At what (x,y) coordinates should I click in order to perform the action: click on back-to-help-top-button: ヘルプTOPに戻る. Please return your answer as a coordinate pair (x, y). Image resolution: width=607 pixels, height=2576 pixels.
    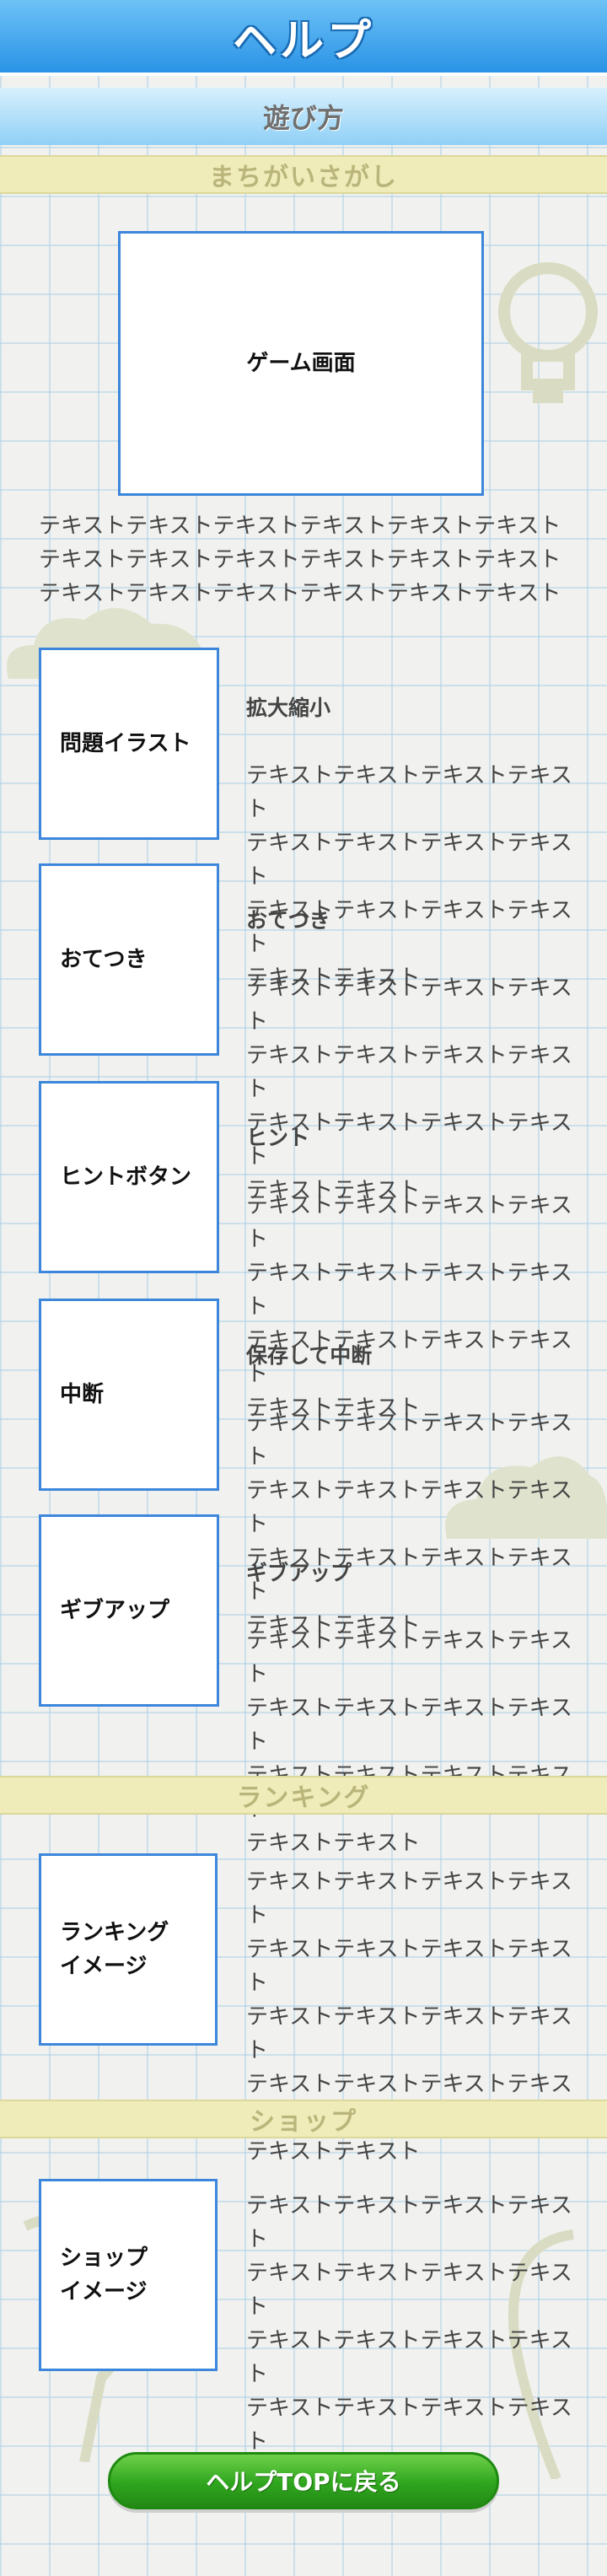
    Looking at the image, I should click on (303, 2480).